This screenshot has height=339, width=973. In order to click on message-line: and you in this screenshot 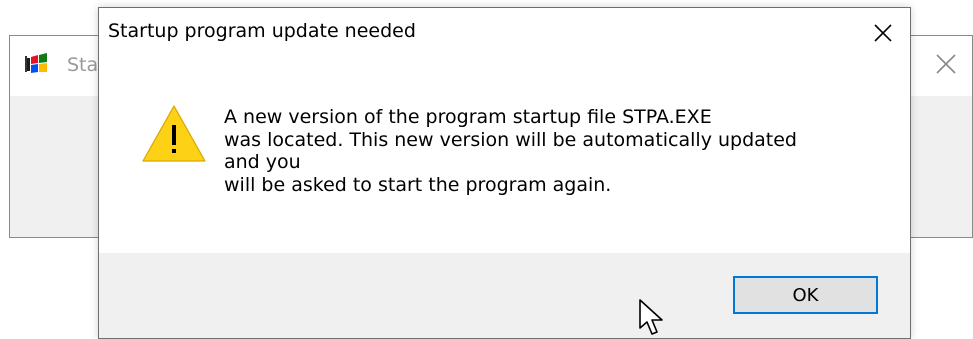, I will do `click(262, 162)`.